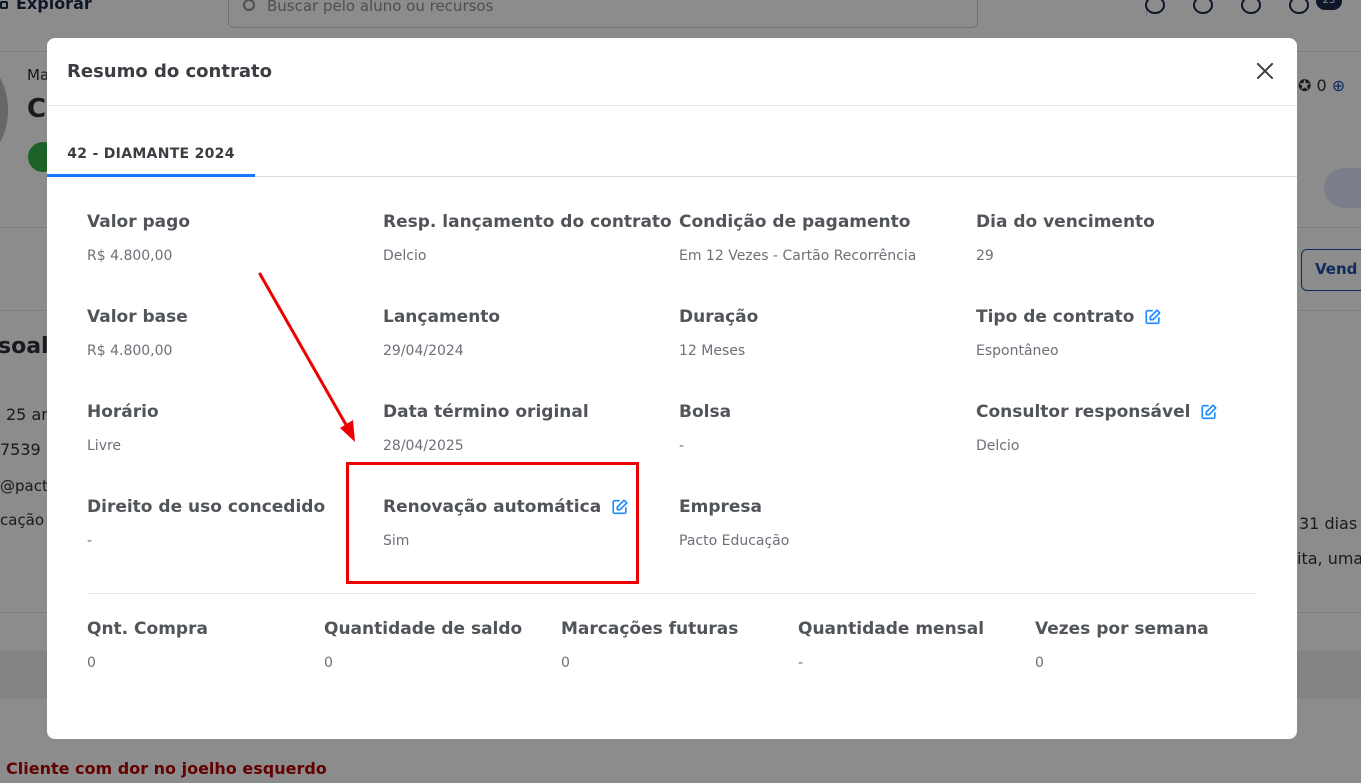 This screenshot has height=783, width=1361. Describe the element at coordinates (306, 357) in the screenshot. I see `annotation-arrow` at that location.